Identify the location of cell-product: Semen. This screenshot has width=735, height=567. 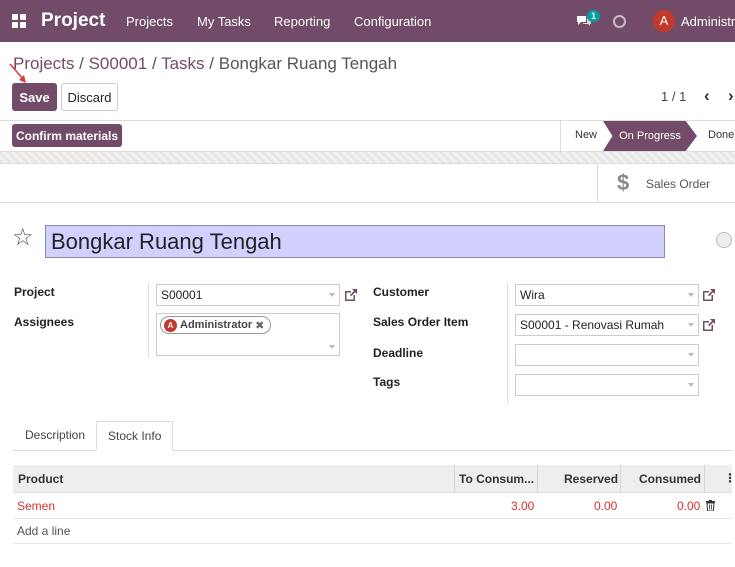
(36, 506).